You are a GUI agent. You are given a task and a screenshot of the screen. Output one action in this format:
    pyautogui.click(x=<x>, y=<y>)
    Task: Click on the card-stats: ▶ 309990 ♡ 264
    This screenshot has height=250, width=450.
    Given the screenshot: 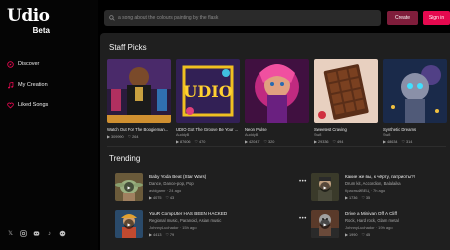 What is the action you would take?
    pyautogui.click(x=139, y=136)
    